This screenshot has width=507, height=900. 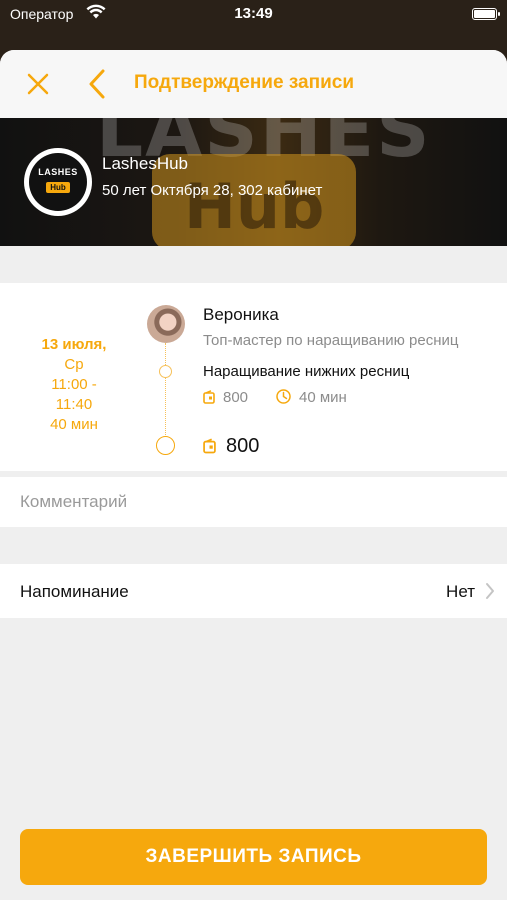 I want to click on total-price-value: 800, so click(x=243, y=446).